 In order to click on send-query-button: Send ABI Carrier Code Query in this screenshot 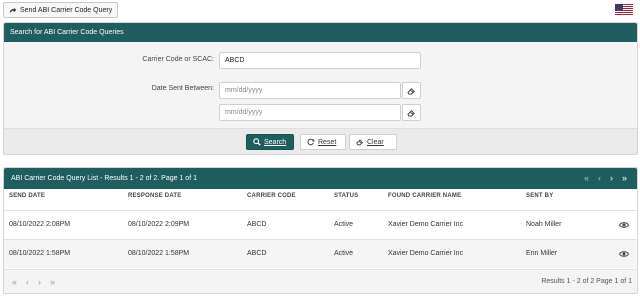, I will do `click(61, 10)`.